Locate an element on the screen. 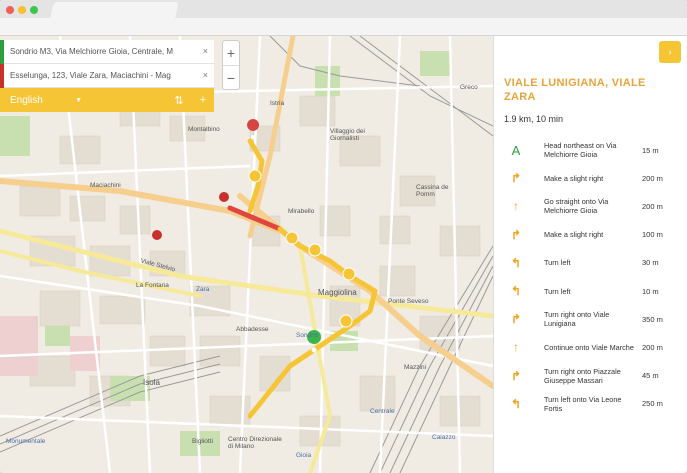 This screenshot has width=687, height=473. route-summary: 1.9 km, 10 min is located at coordinates (534, 119).